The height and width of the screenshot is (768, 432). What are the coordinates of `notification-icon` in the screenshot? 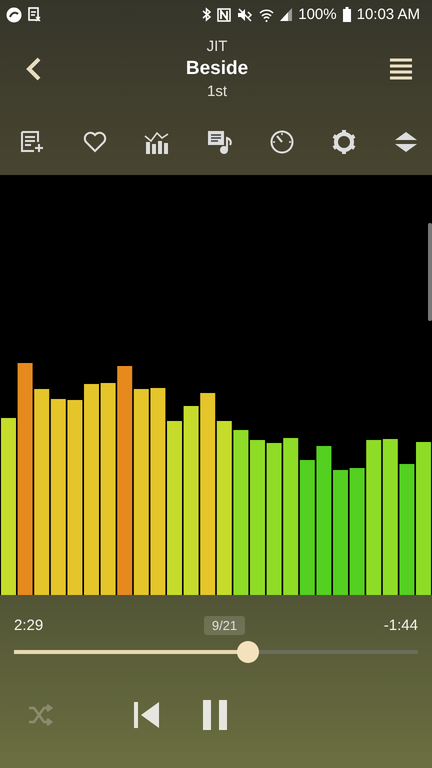 It's located at (14, 14).